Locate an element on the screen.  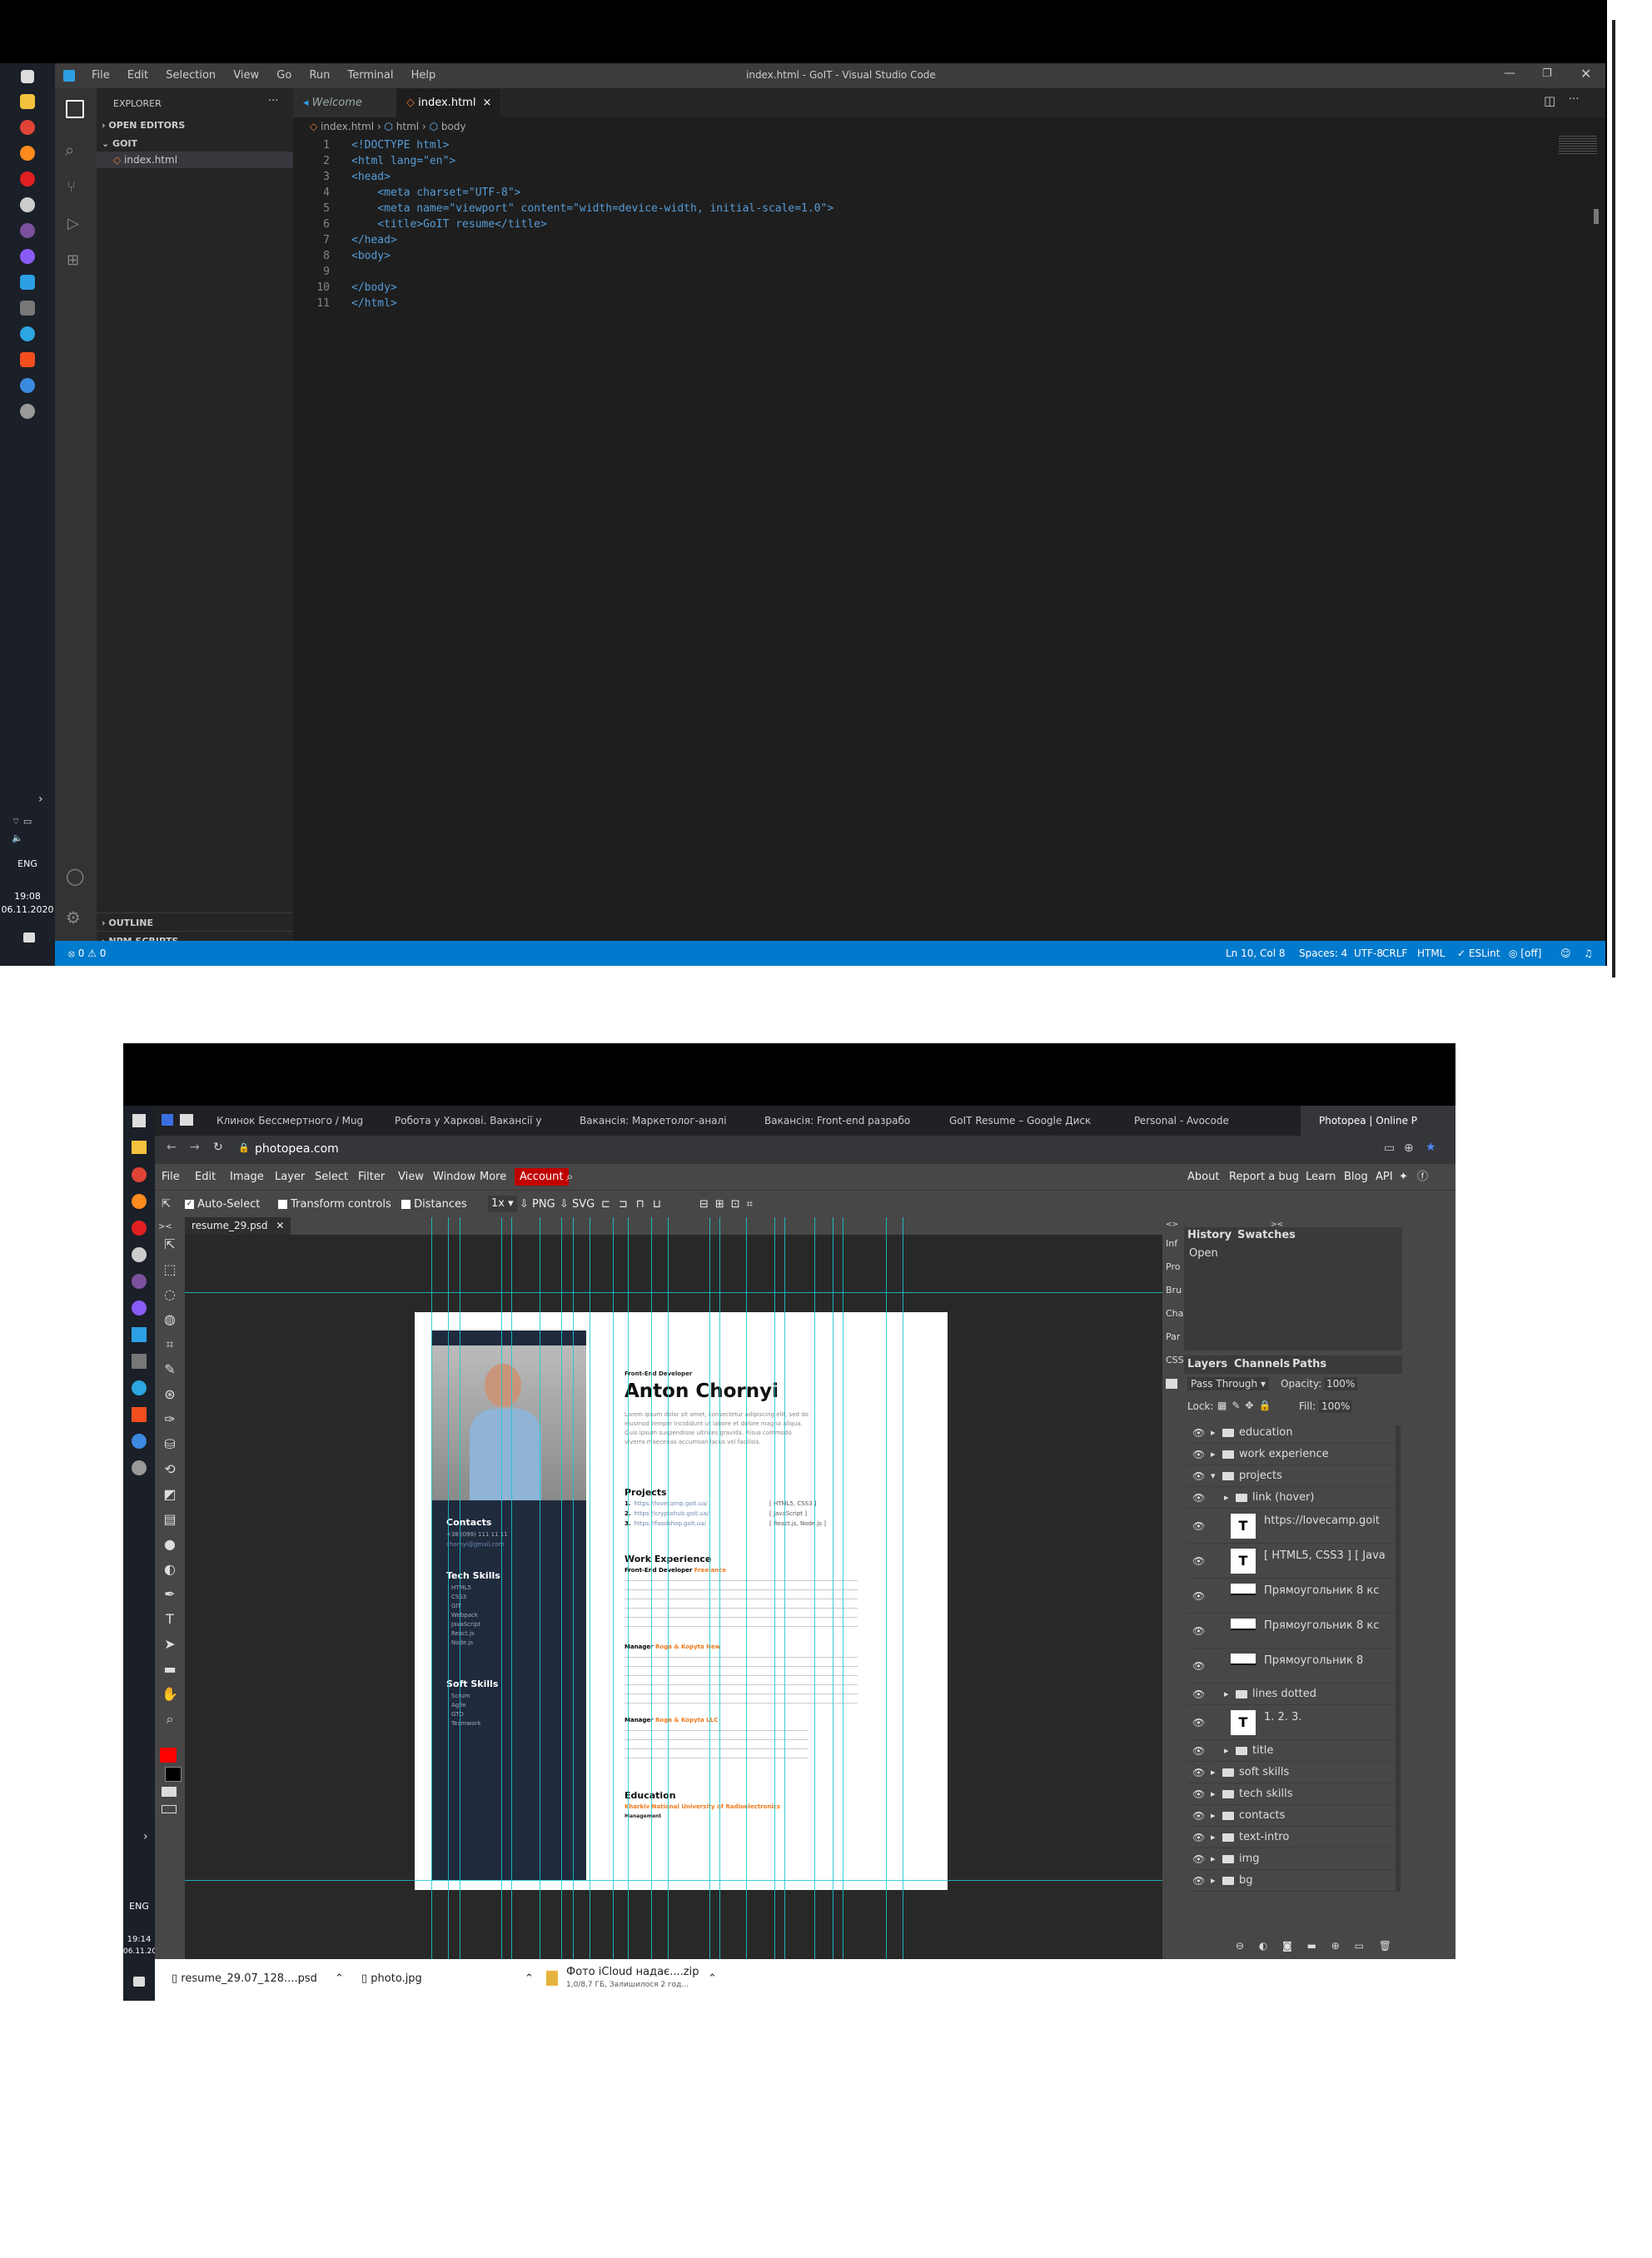
healing-tool-icon: ⊛ is located at coordinates (170, 1394).